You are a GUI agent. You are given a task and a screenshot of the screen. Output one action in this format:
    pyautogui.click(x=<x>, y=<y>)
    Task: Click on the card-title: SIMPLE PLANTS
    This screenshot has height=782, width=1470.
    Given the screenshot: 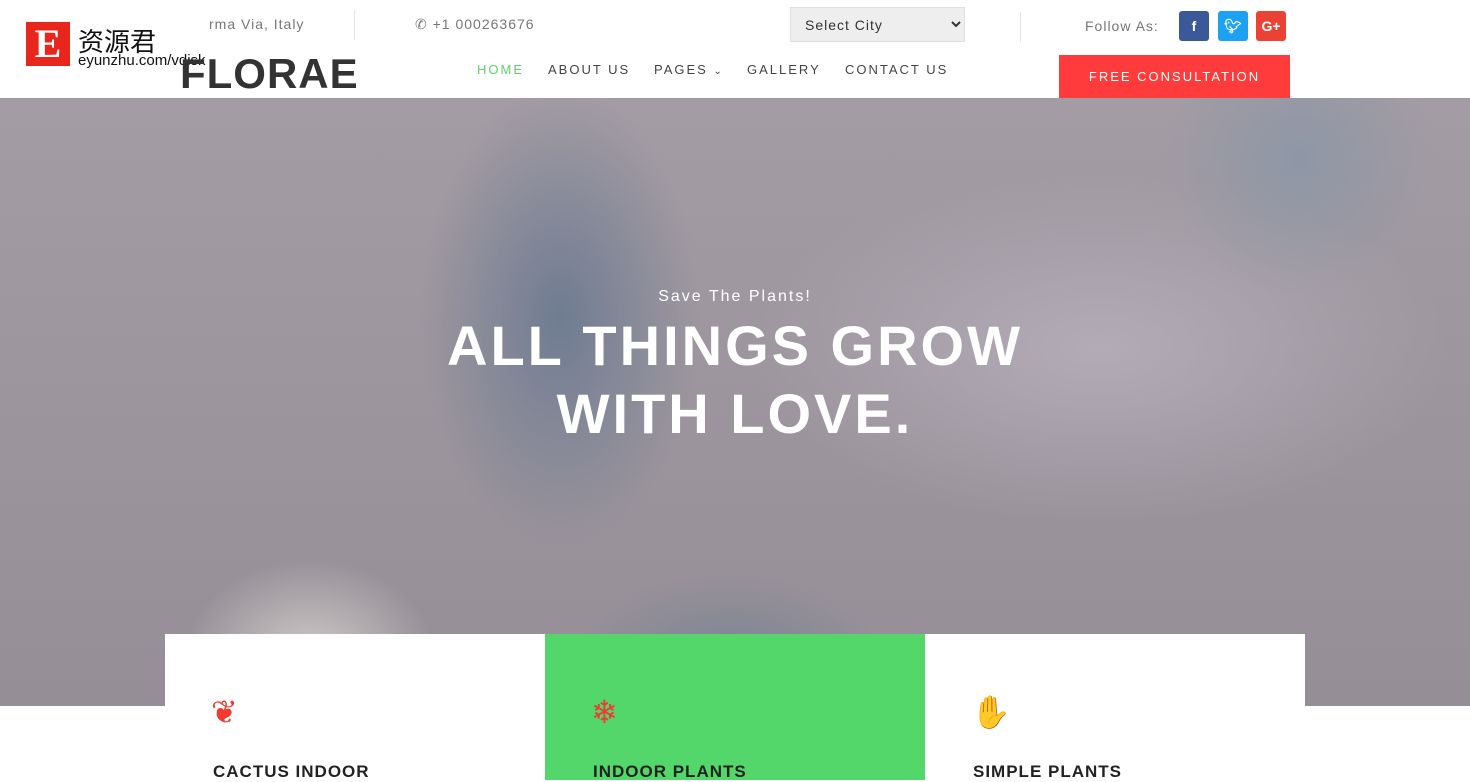 What is the action you would take?
    pyautogui.click(x=1048, y=771)
    